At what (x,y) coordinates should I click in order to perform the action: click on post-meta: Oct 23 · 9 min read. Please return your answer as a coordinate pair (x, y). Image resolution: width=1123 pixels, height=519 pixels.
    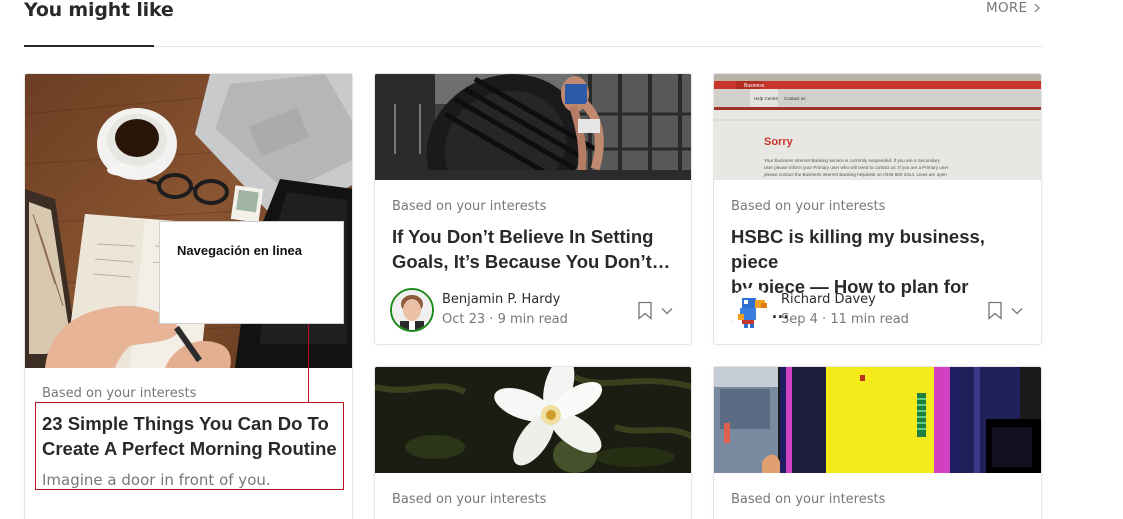
    Looking at the image, I should click on (505, 320).